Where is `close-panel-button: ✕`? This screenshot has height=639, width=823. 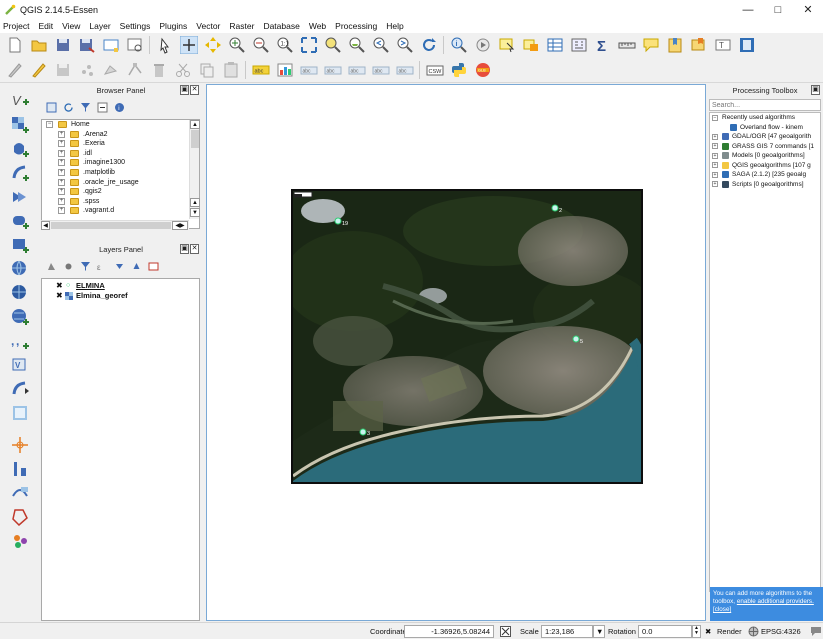 close-panel-button: ✕ is located at coordinates (194, 249).